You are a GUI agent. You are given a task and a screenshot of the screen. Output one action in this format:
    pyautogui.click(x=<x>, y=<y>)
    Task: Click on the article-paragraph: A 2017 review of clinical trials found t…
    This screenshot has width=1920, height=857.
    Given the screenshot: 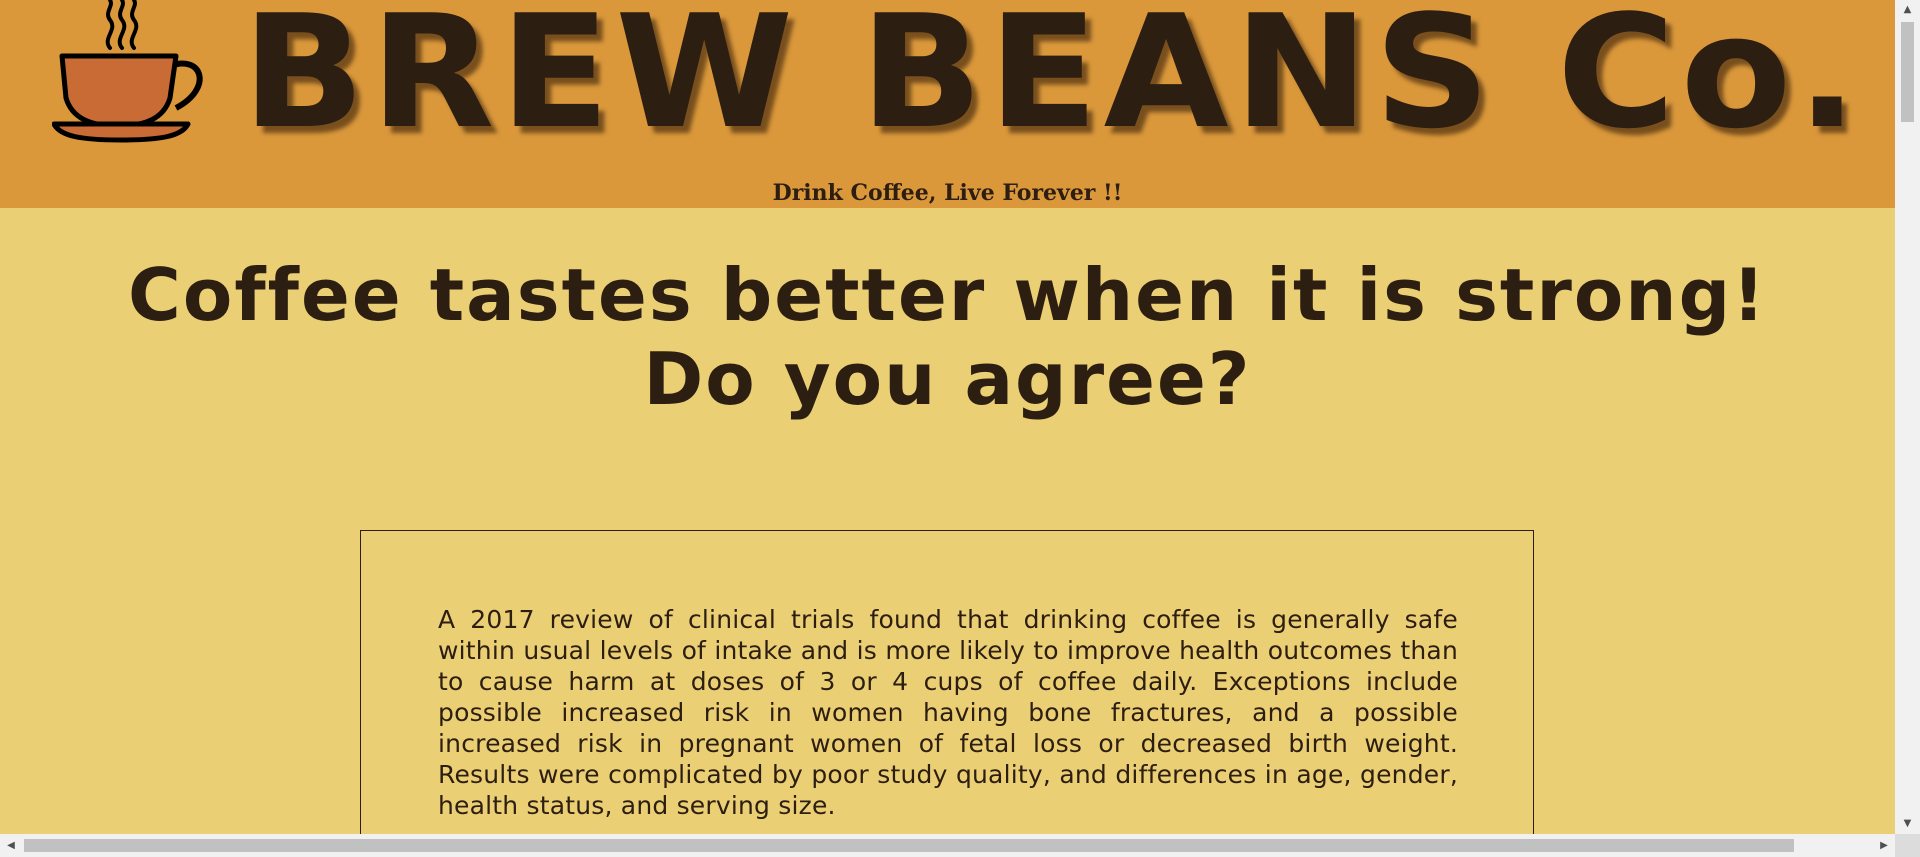 What is the action you would take?
    pyautogui.click(x=948, y=712)
    